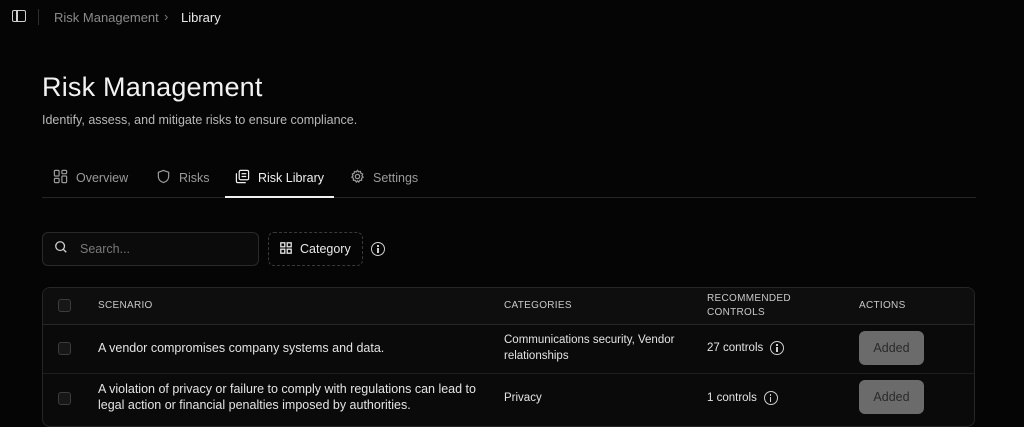  What do you see at coordinates (538, 305) in the screenshot?
I see `column-categories: CATEGORIES` at bounding box center [538, 305].